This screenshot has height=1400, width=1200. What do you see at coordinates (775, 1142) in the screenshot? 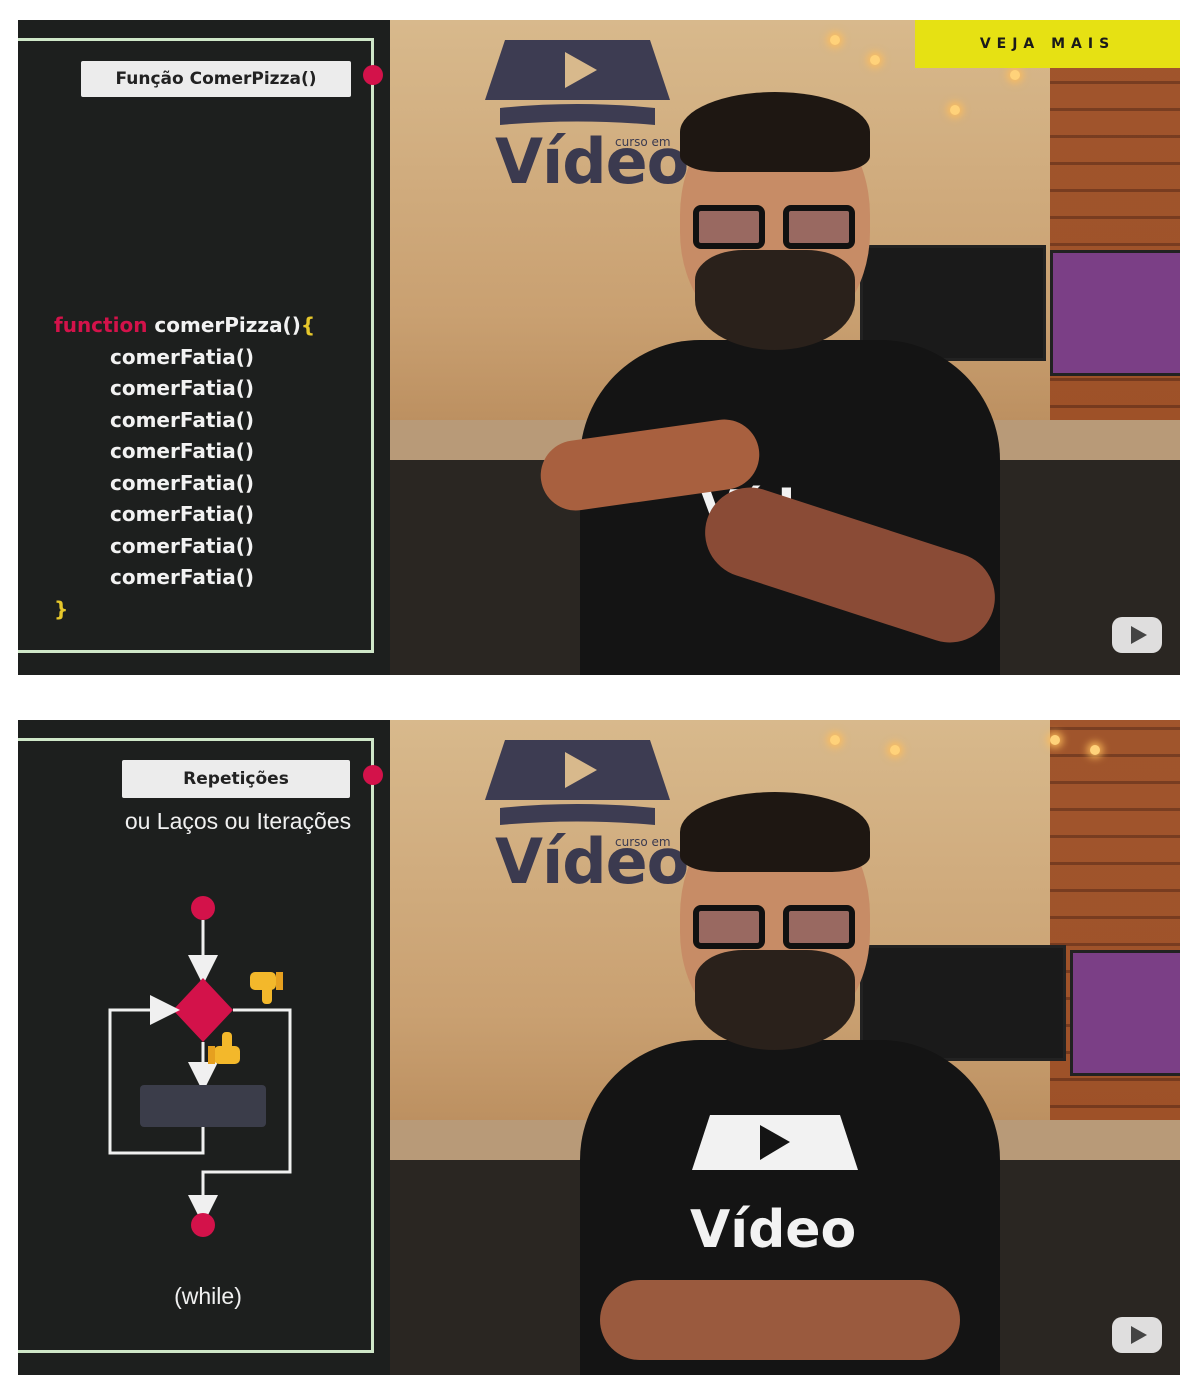
I see `shirt-logo-icon` at bounding box center [775, 1142].